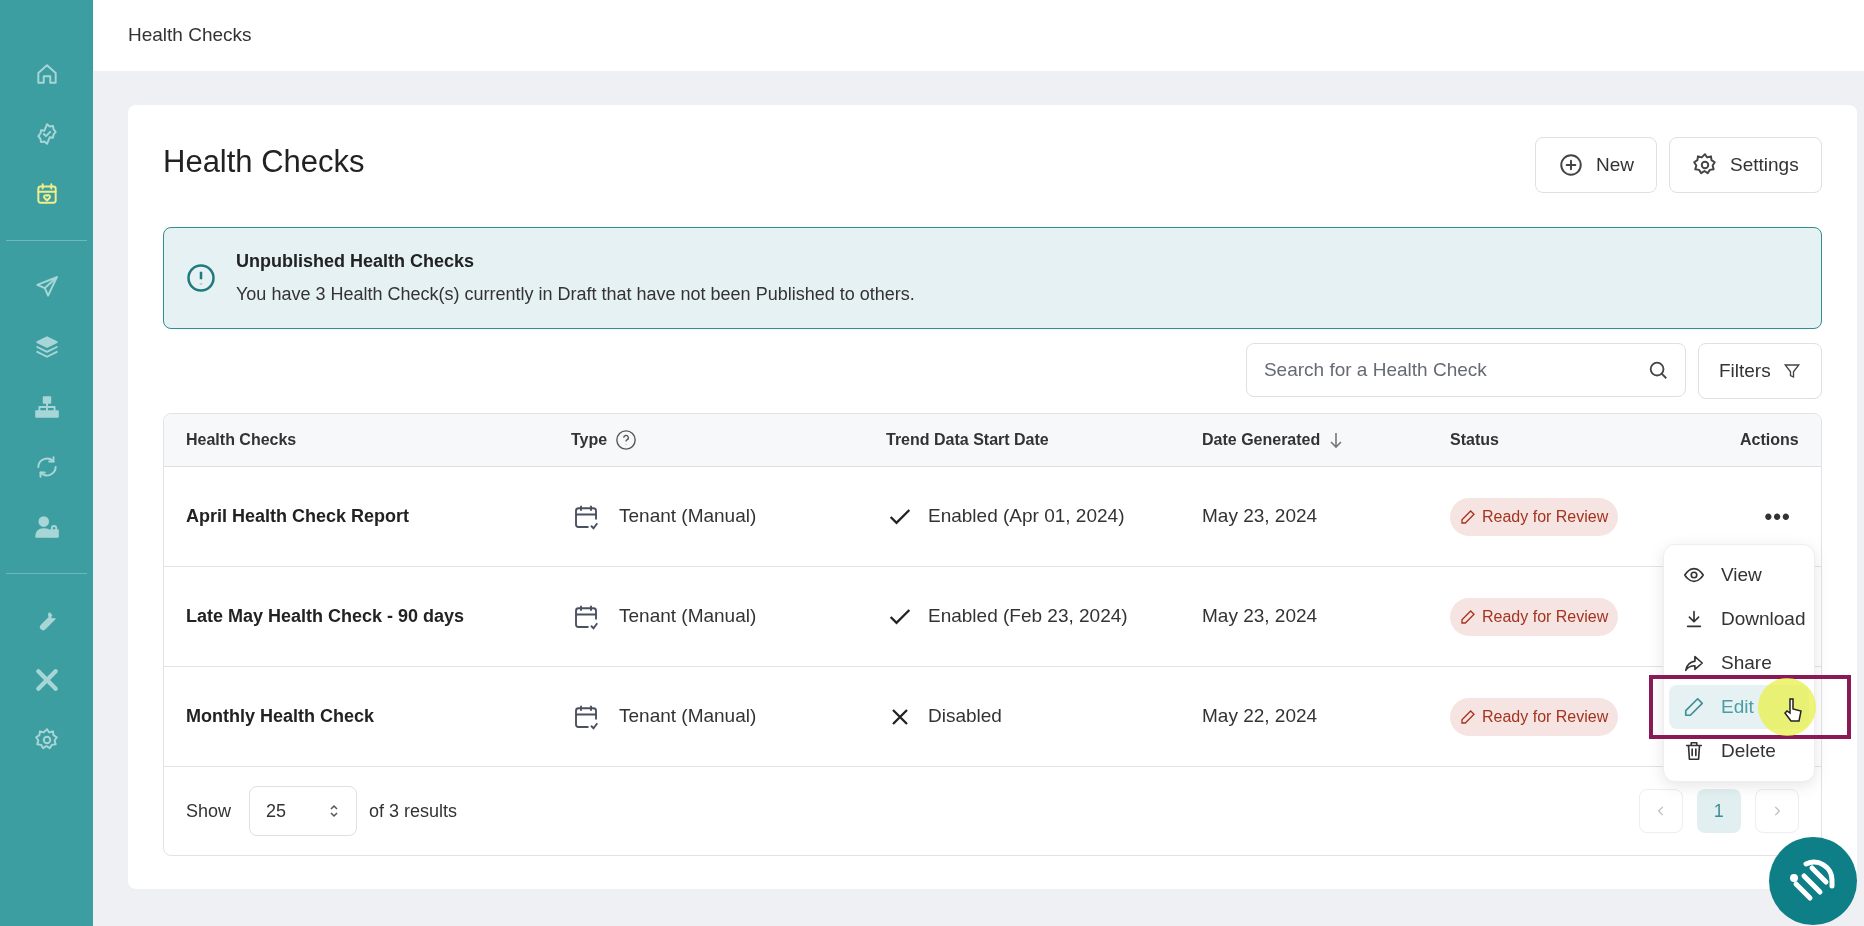 The image size is (1864, 926). Describe the element at coordinates (575, 294) in the screenshot. I see `banner-message: You have 3 Health Check(s) currently in Draft that have not been Published to others.` at that location.